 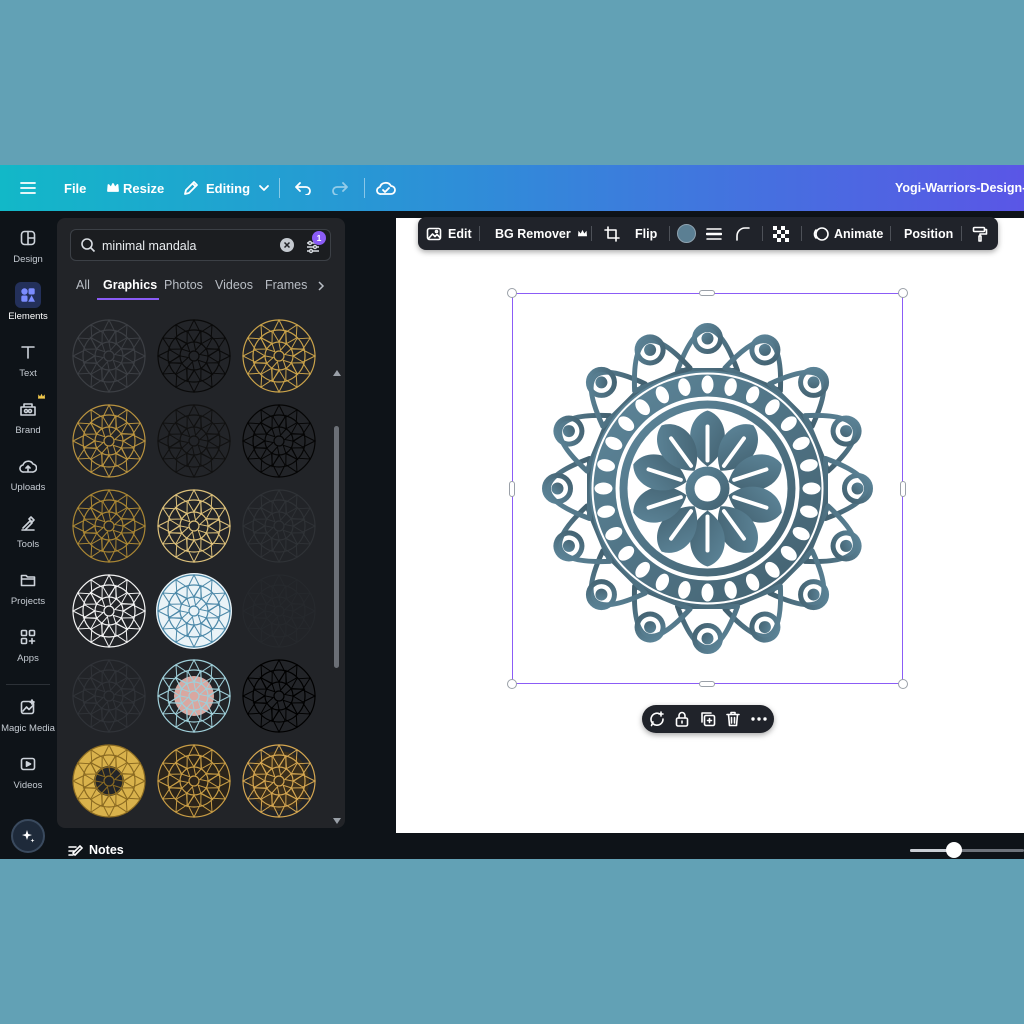 What do you see at coordinates (541, 233) in the screenshot?
I see `bg-remover-button: BG Remover` at bounding box center [541, 233].